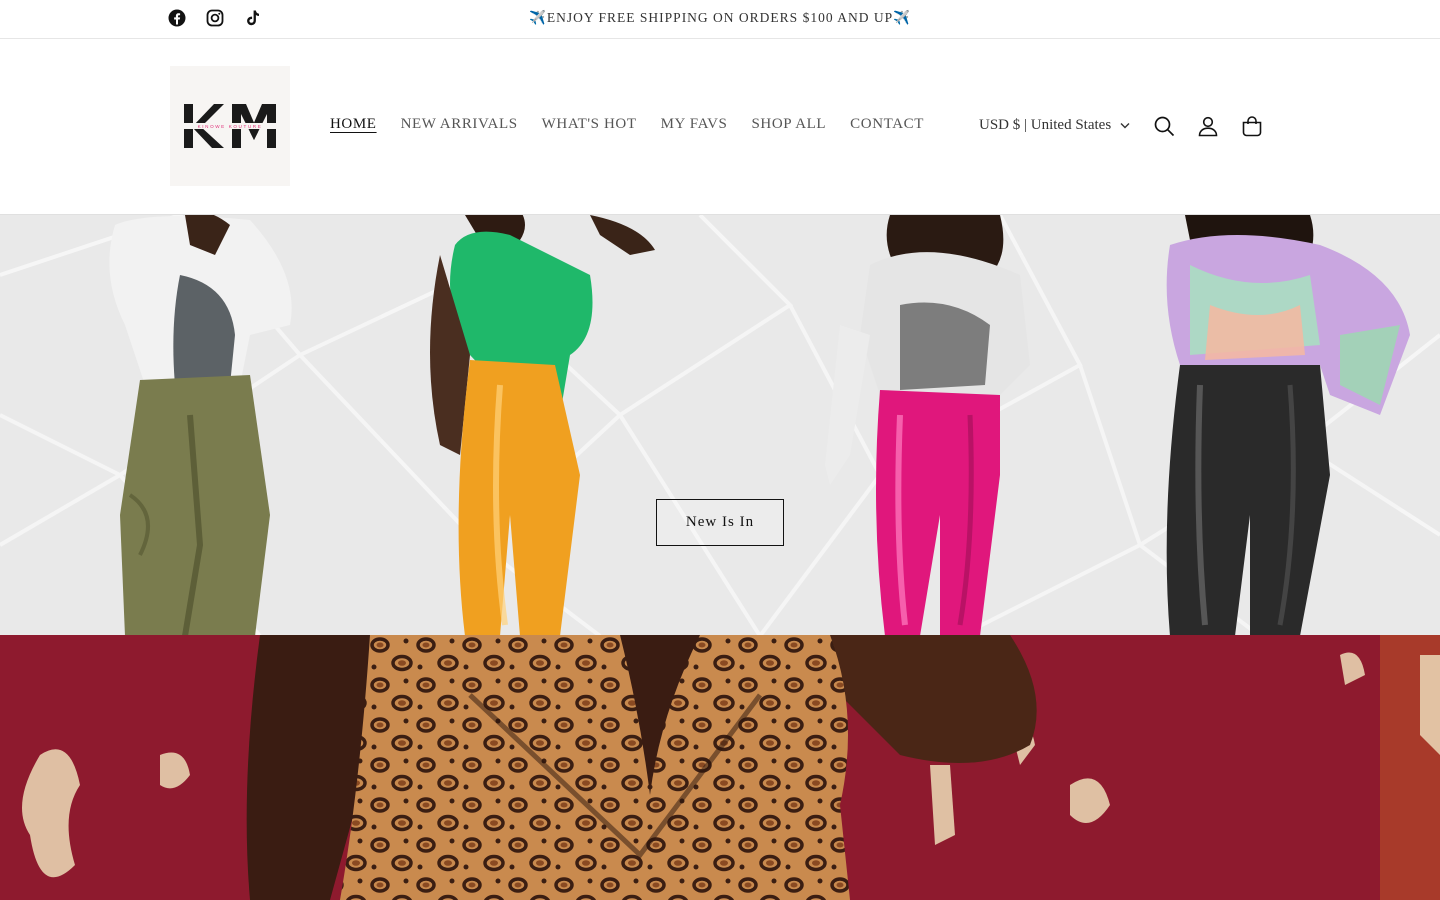 This screenshot has width=1440, height=900. I want to click on nav-contact: CONTACT, so click(887, 124).